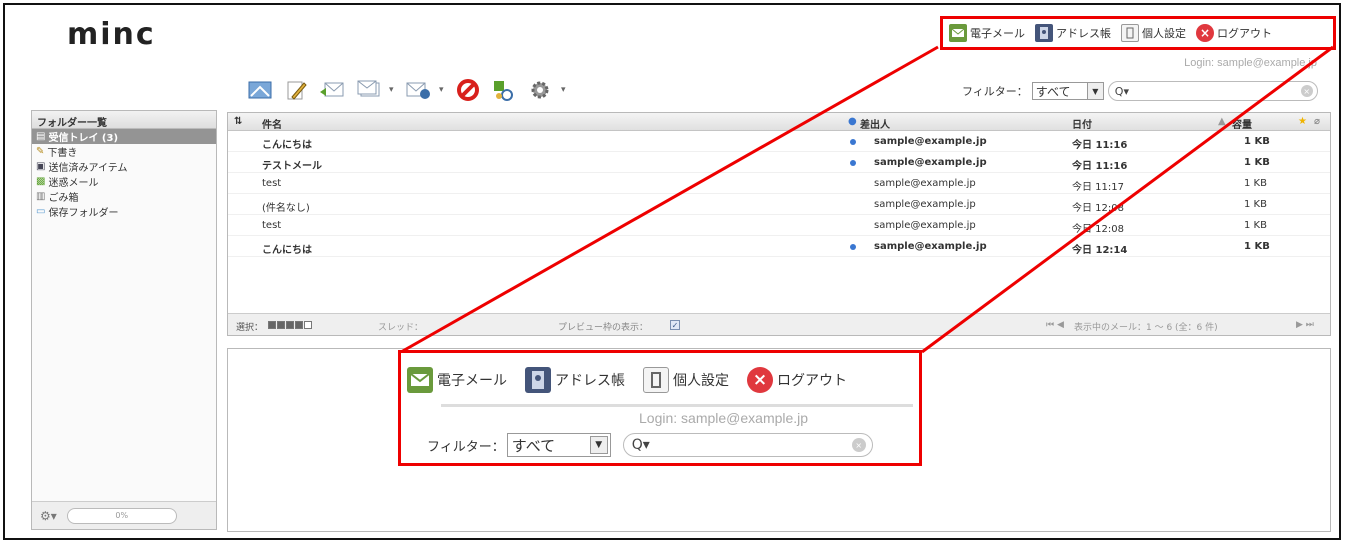 This screenshot has width=1345, height=543. Describe the element at coordinates (779, 141) in the screenshot. I see `message-row: こんにちは sample@example.jp 今日 11:16 1 KB` at that location.